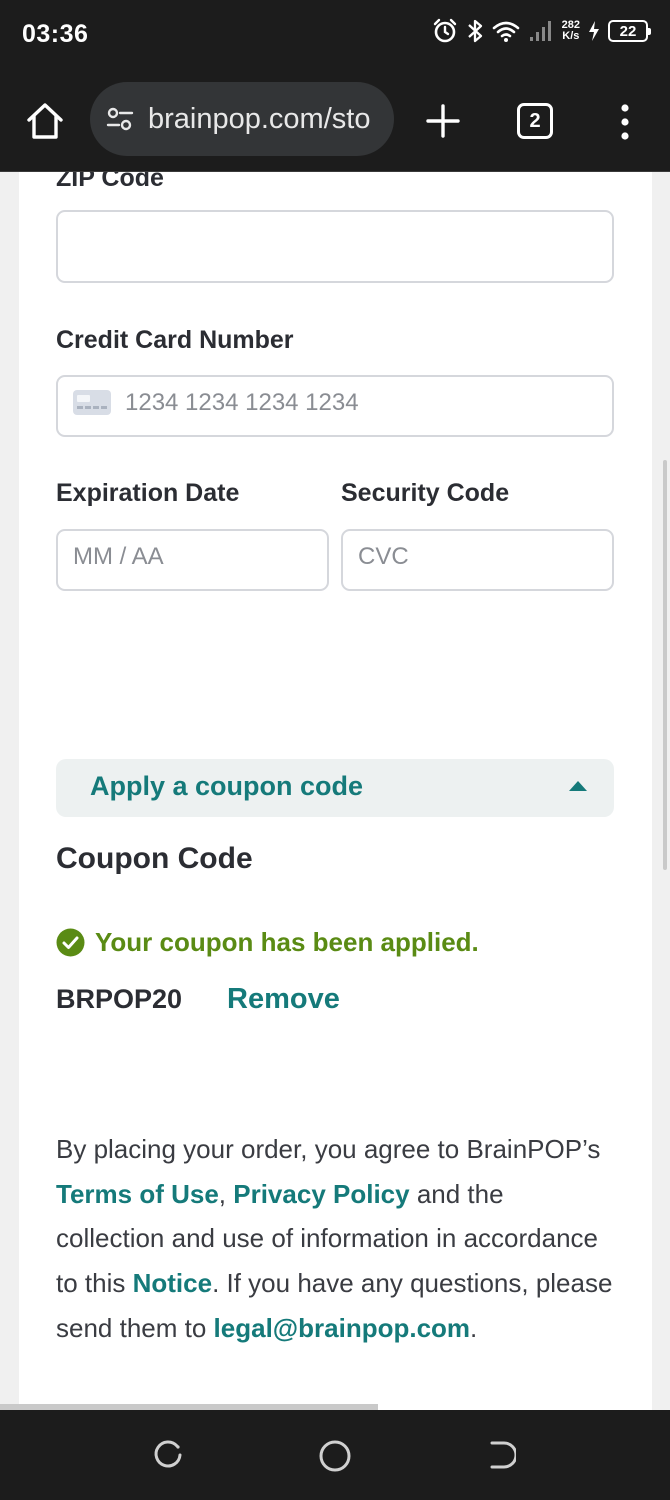  I want to click on credit-card-icon, so click(92, 402).